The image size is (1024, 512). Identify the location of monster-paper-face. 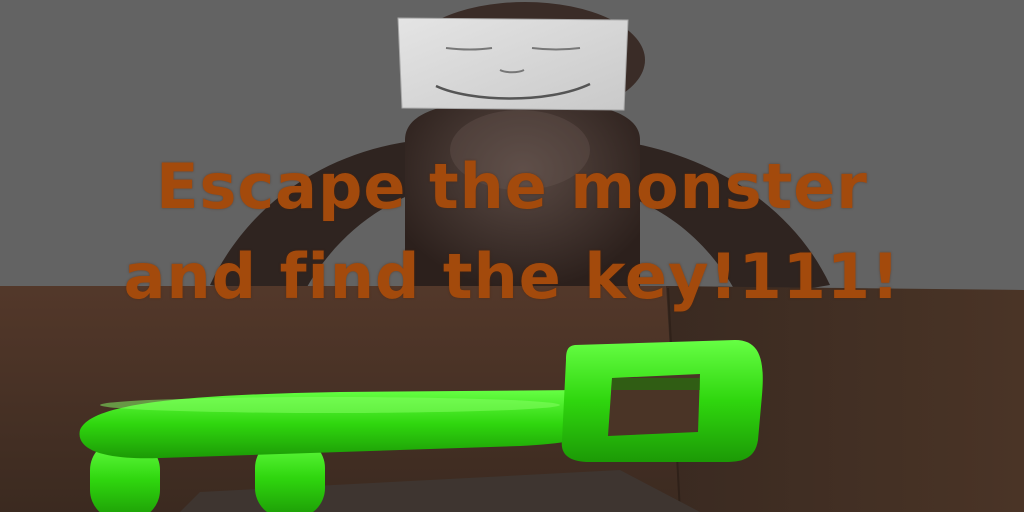
(513, 64).